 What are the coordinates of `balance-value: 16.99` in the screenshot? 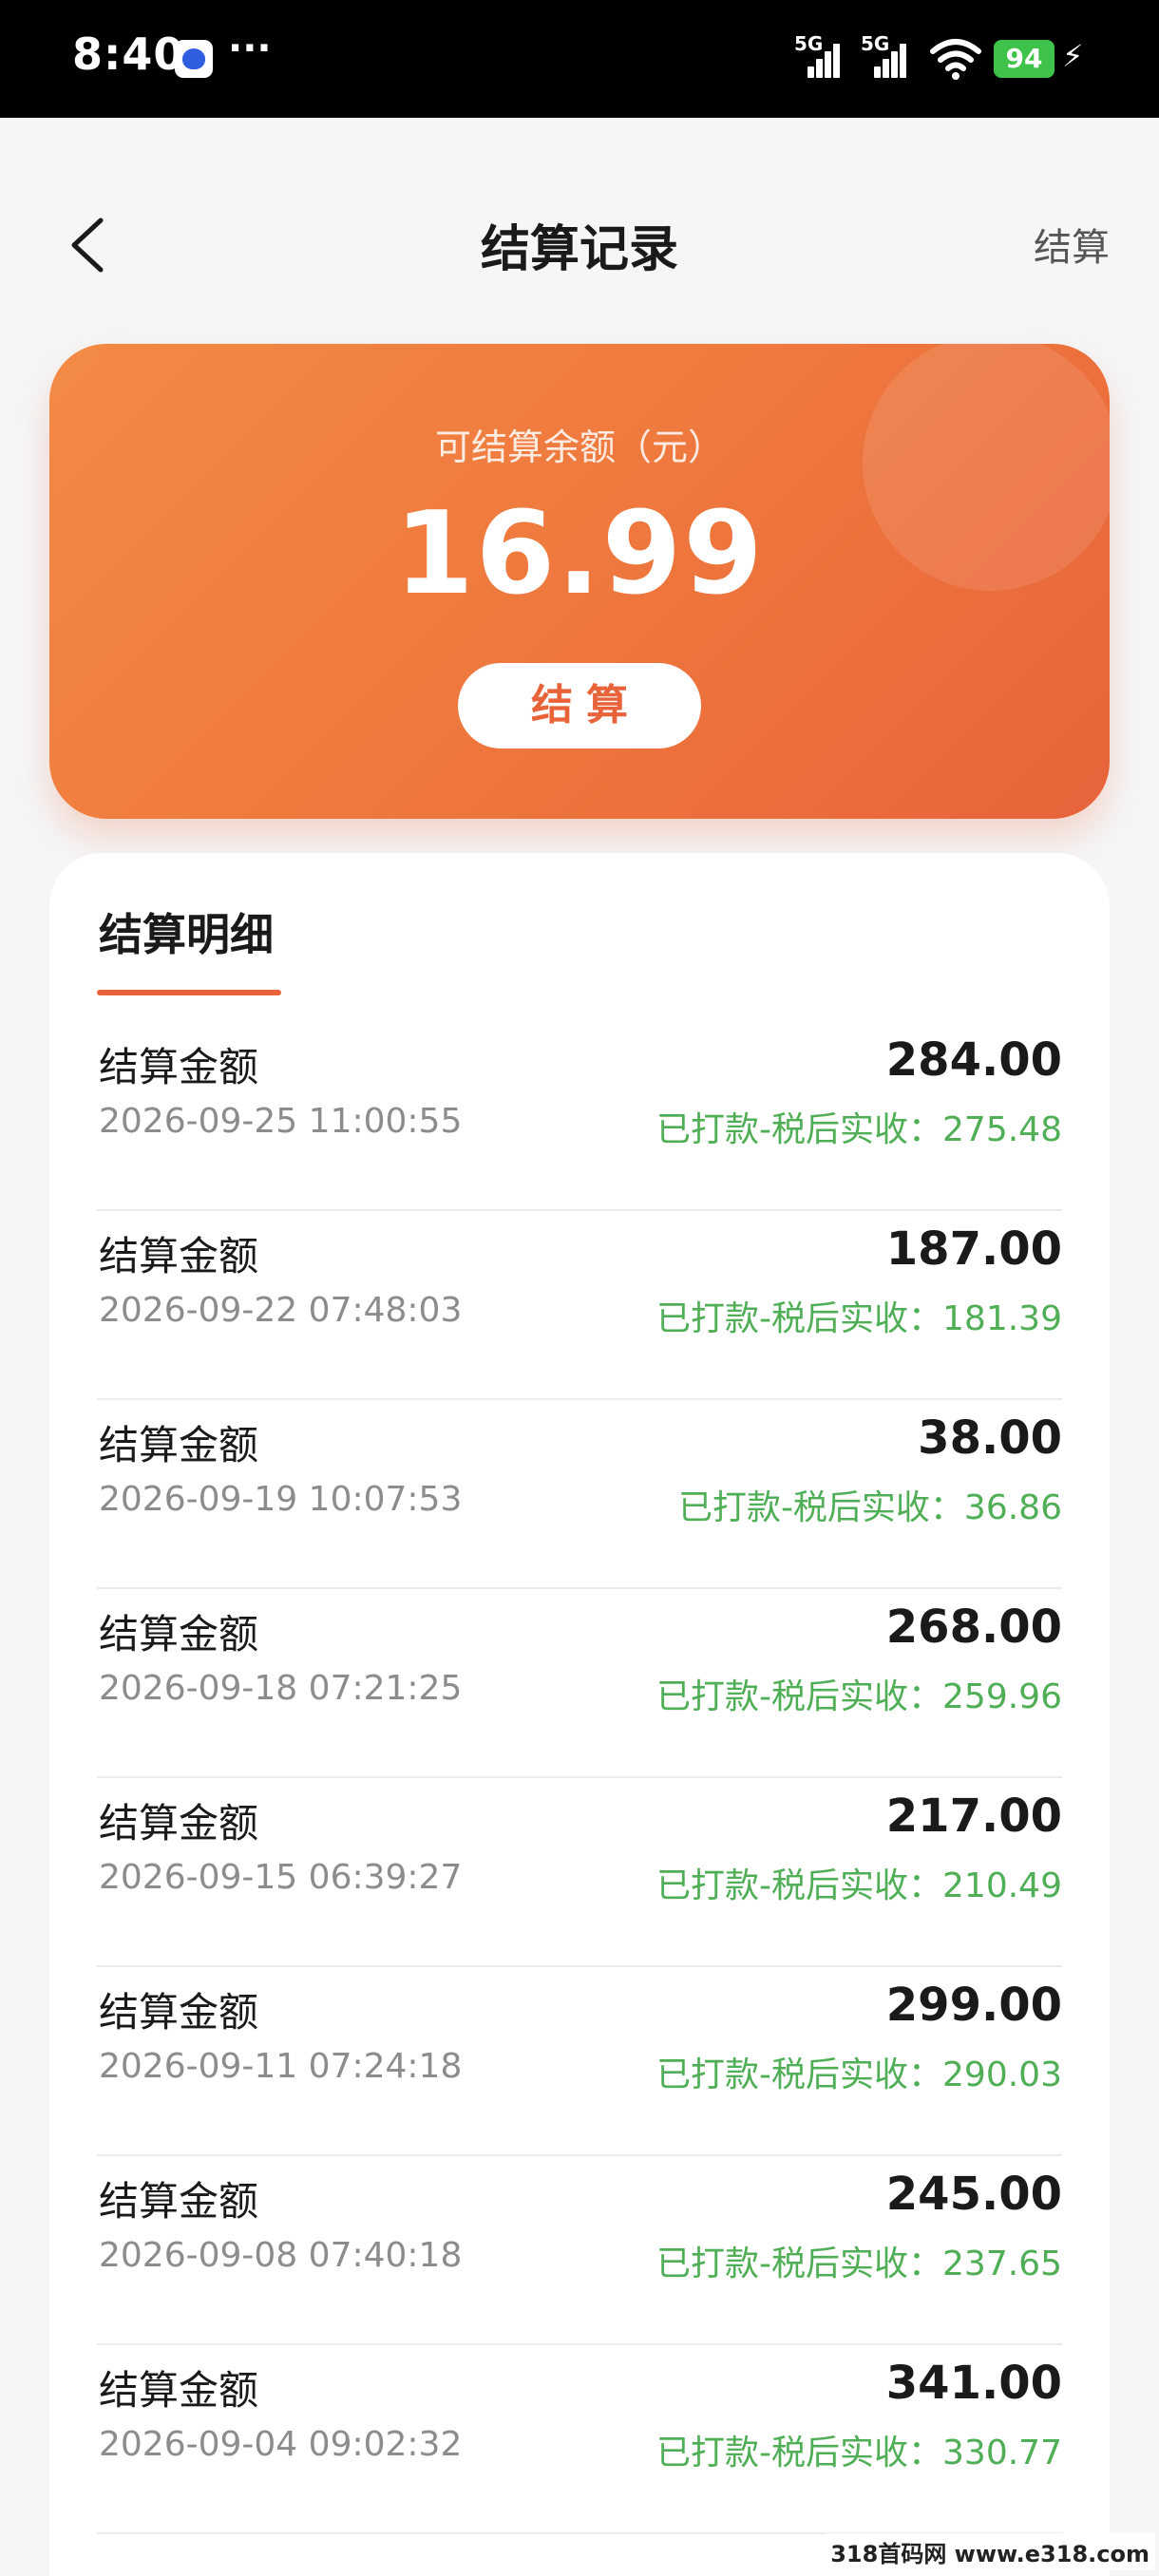 It's located at (579, 554).